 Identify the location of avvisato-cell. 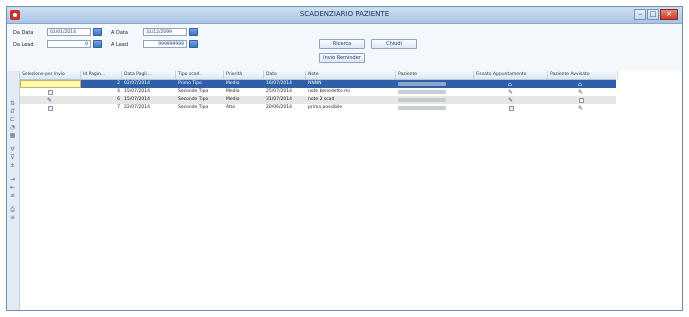
(583, 100).